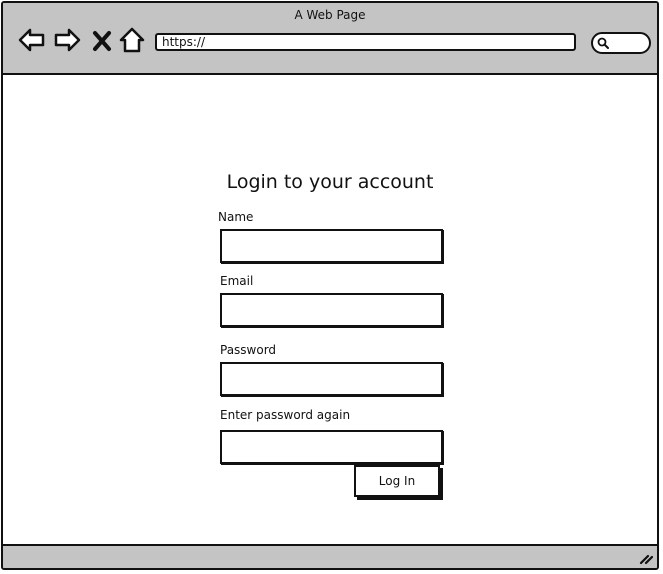 This screenshot has height=574, width=663. I want to click on name-field, so click(331, 246).